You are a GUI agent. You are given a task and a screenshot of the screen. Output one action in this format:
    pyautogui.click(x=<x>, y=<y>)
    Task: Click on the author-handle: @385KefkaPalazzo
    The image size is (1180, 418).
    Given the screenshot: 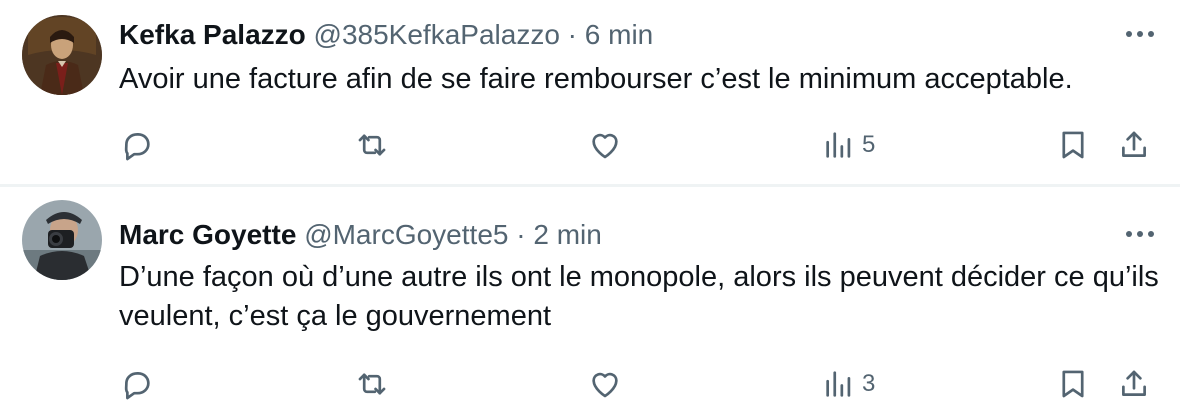 What is the action you would take?
    pyautogui.click(x=437, y=34)
    